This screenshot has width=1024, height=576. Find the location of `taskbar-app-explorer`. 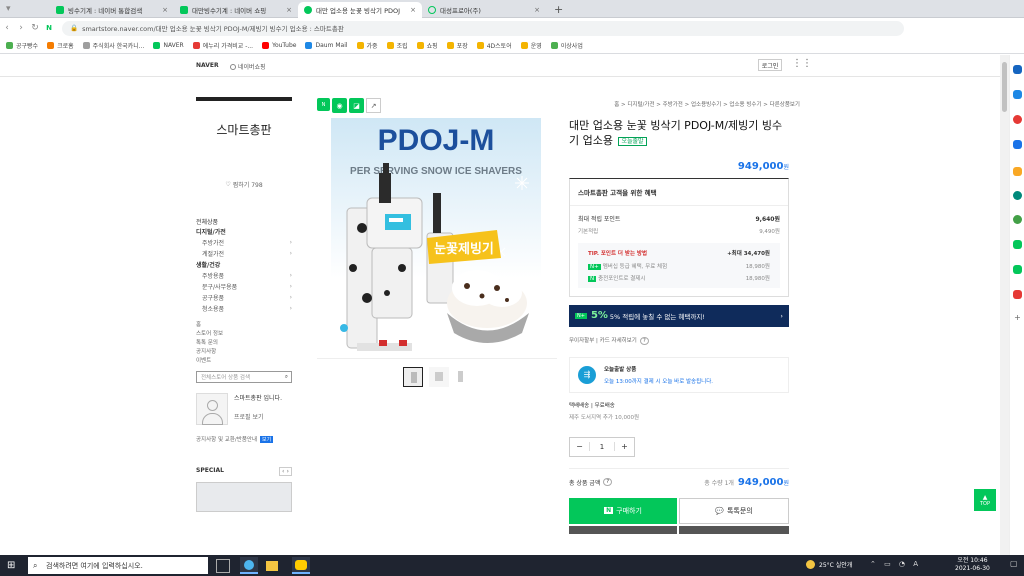

taskbar-app-explorer is located at coordinates (272, 566).